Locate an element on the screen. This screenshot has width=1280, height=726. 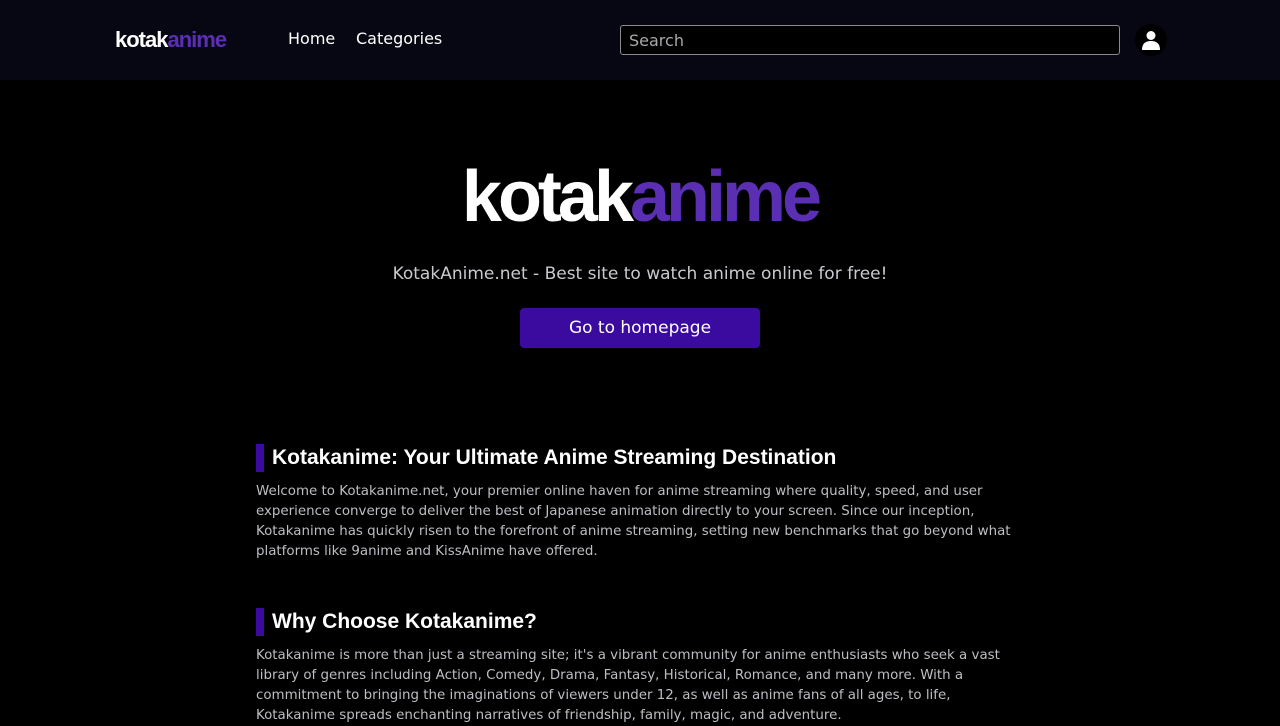
go-to-homepage-button: Go to homepage is located at coordinates (640, 328).